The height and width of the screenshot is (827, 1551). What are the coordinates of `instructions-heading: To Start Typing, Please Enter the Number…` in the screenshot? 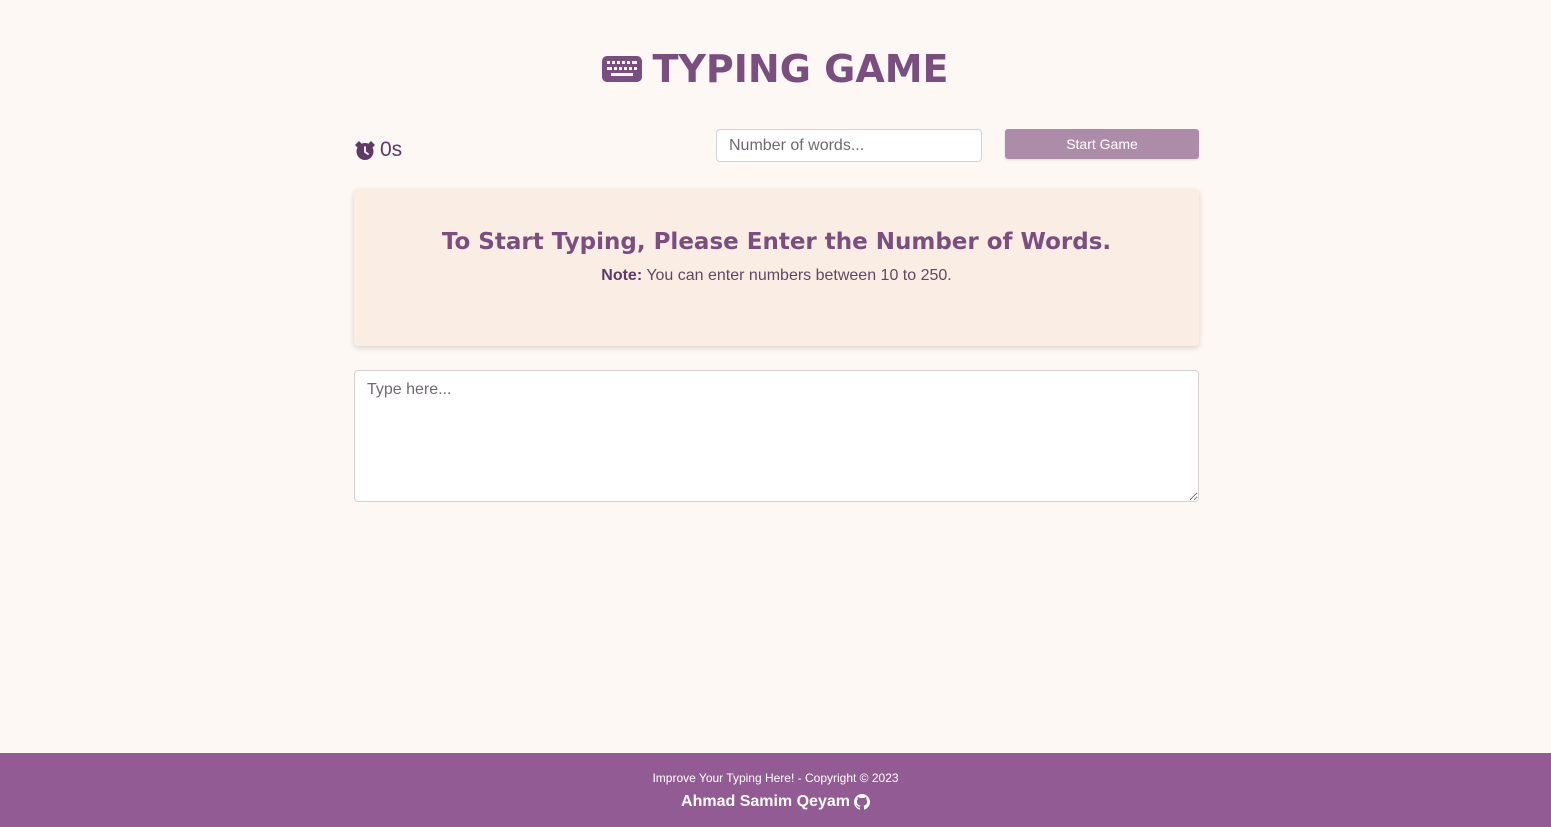 It's located at (776, 242).